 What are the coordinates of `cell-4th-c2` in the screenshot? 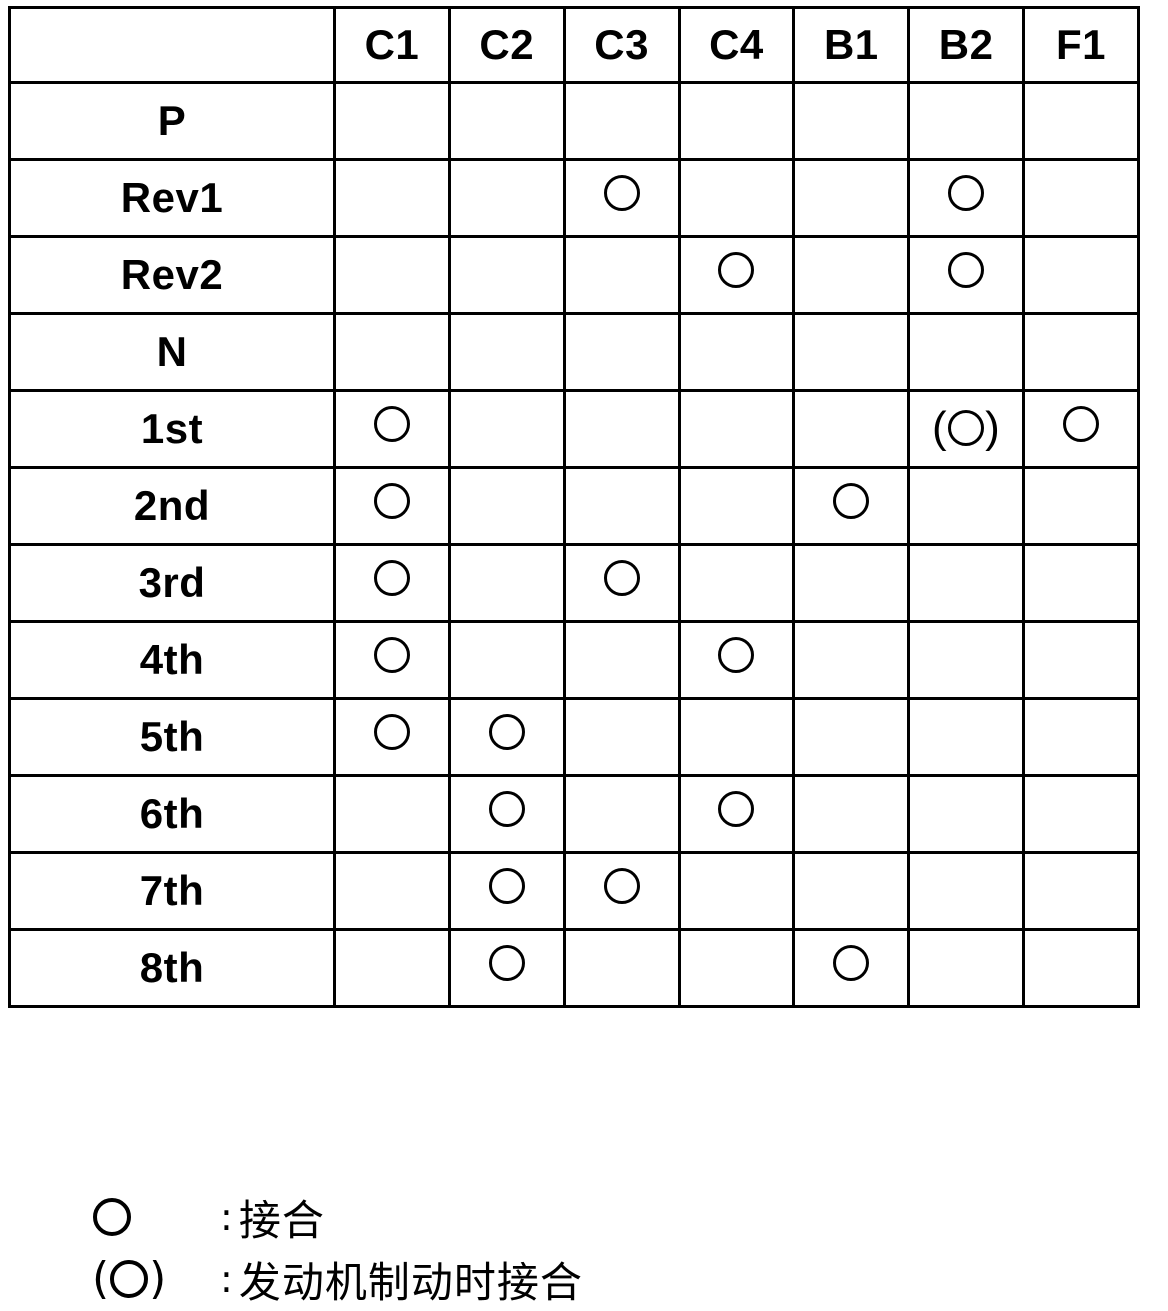 It's located at (506, 660).